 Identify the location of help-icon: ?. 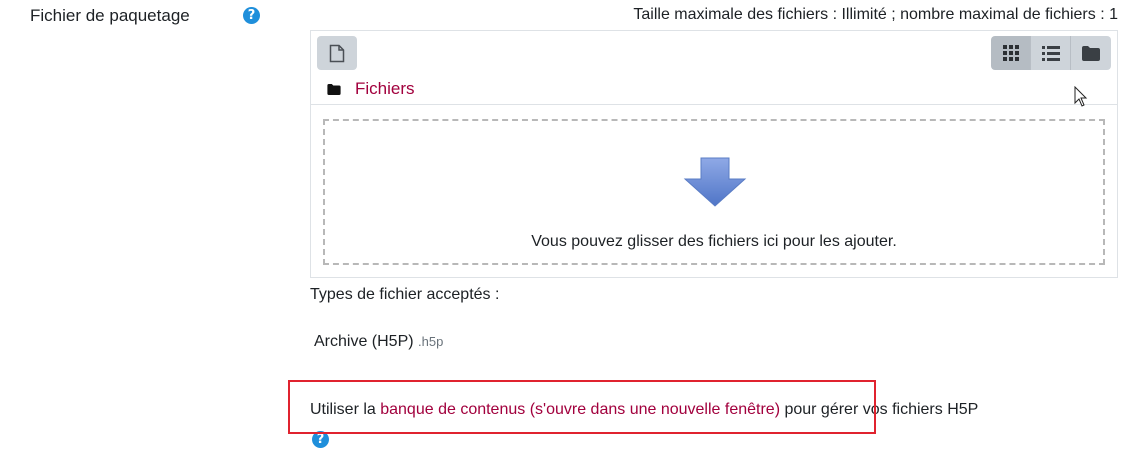
(251, 15).